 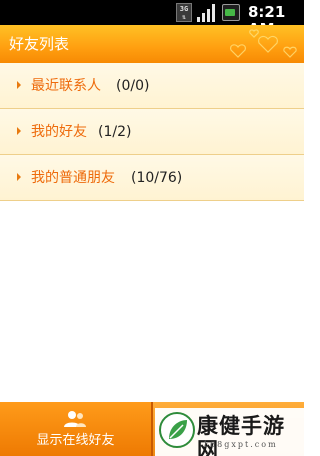 I want to click on group-name: 我的好友, so click(x=59, y=132).